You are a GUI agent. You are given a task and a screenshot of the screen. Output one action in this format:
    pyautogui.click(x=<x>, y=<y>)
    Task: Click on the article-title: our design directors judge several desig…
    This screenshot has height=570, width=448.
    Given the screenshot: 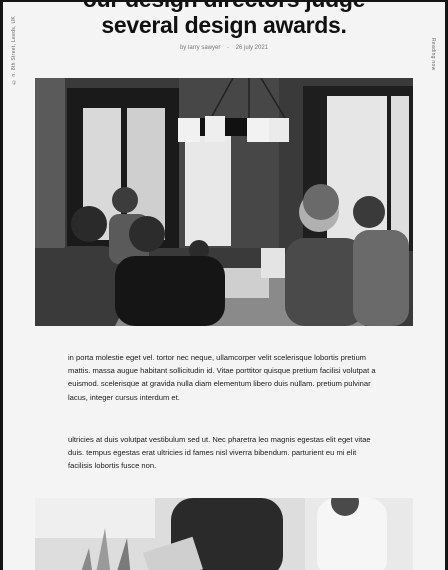 What is the action you would take?
    pyautogui.click(x=224, y=20)
    